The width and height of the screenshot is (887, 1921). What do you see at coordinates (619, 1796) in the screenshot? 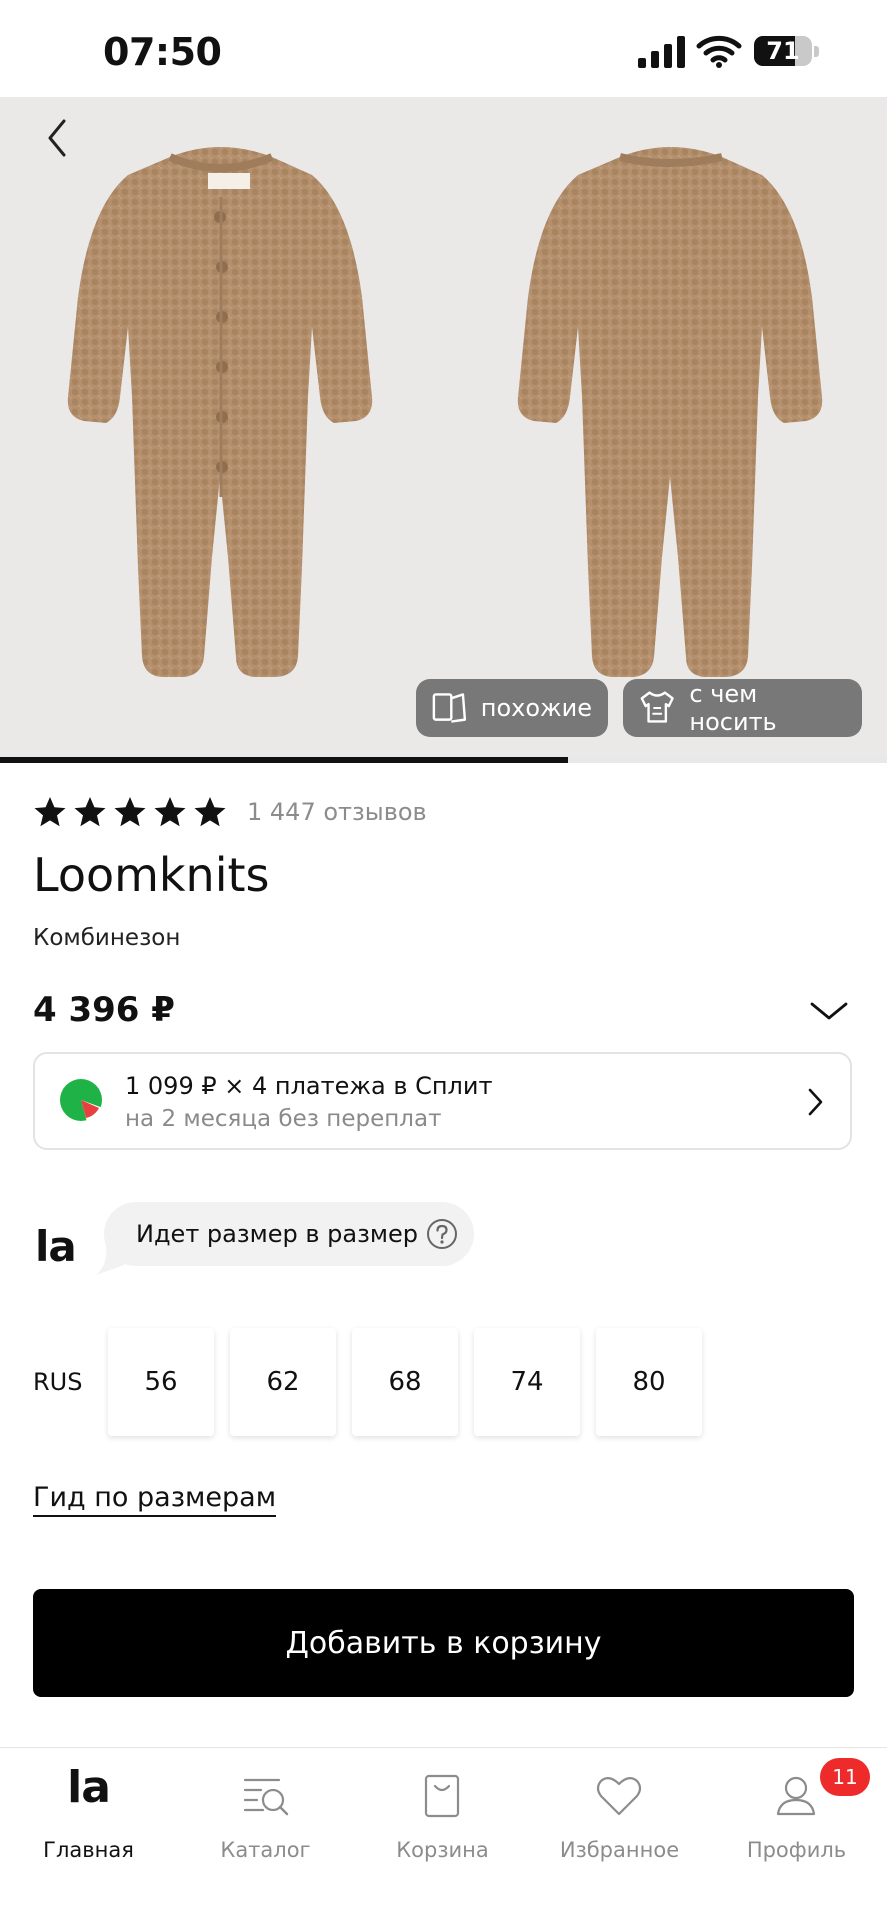
I see `heart-icon` at bounding box center [619, 1796].